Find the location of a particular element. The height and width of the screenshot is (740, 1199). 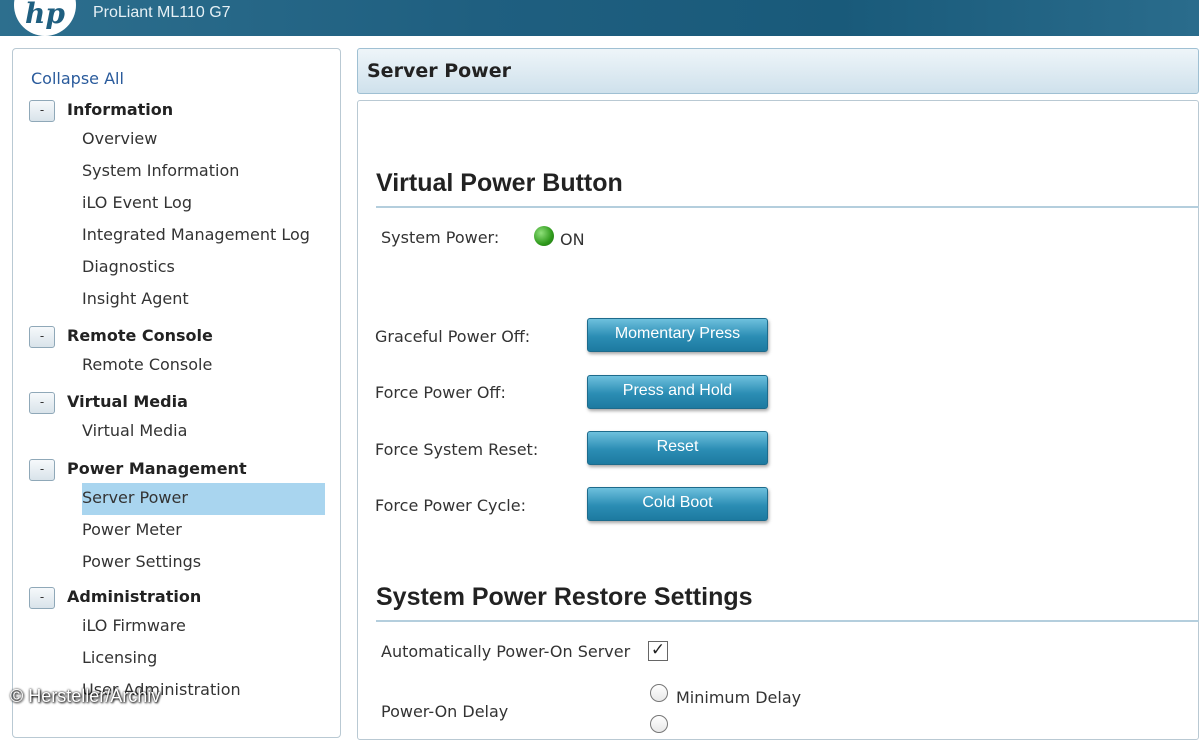

hp-logo: hp is located at coordinates (45, 18).